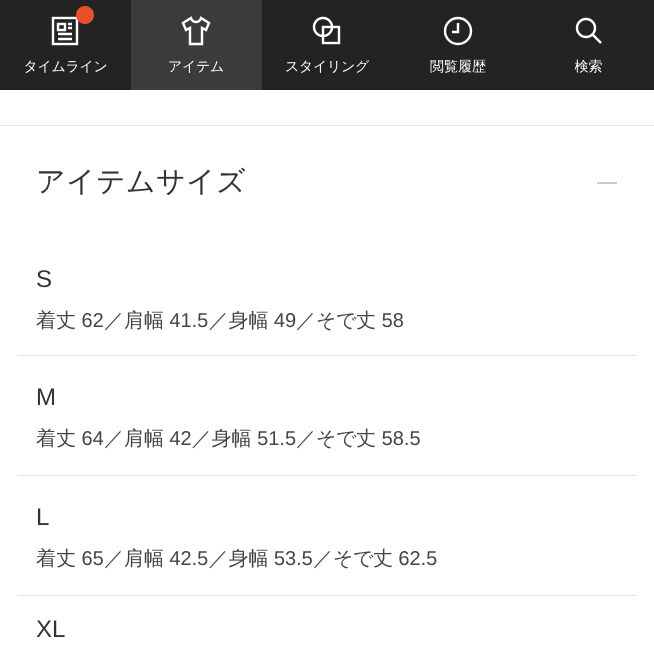 Image resolution: width=654 pixels, height=654 pixels. Describe the element at coordinates (46, 398) in the screenshot. I see `size-label: M` at that location.